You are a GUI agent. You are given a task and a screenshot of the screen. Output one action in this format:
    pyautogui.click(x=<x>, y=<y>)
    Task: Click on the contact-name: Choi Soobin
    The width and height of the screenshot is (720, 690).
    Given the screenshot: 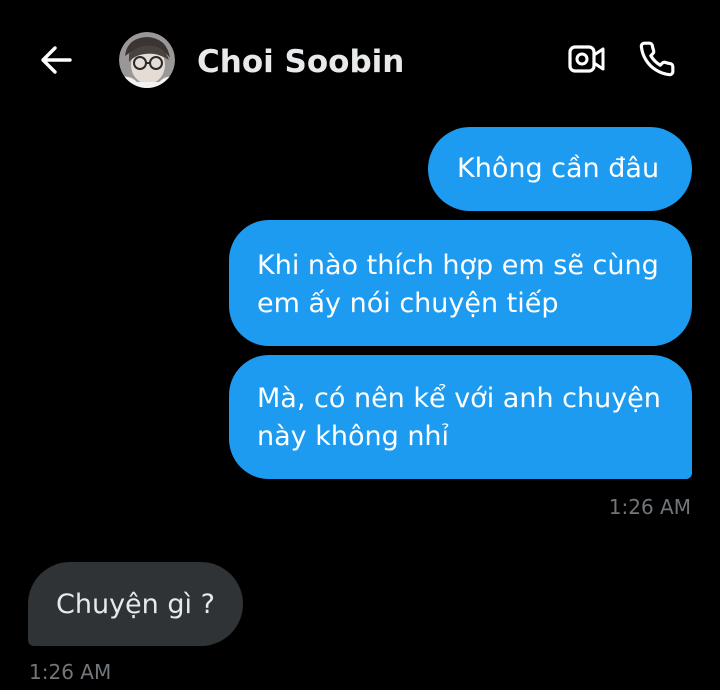 What is the action you would take?
    pyautogui.click(x=300, y=62)
    